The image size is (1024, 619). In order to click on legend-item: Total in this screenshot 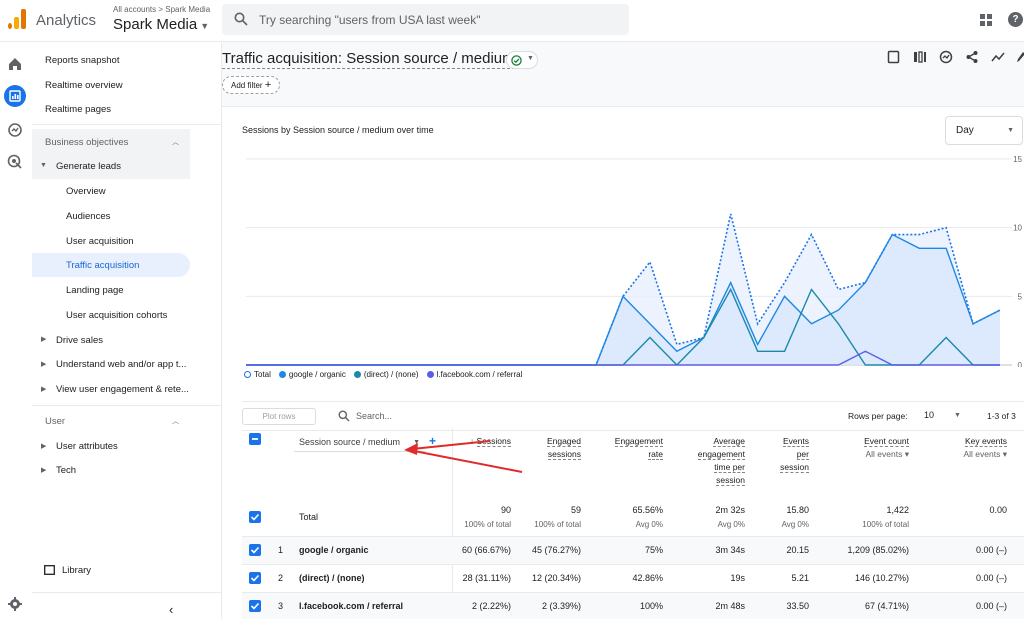, I will do `click(257, 374)`.